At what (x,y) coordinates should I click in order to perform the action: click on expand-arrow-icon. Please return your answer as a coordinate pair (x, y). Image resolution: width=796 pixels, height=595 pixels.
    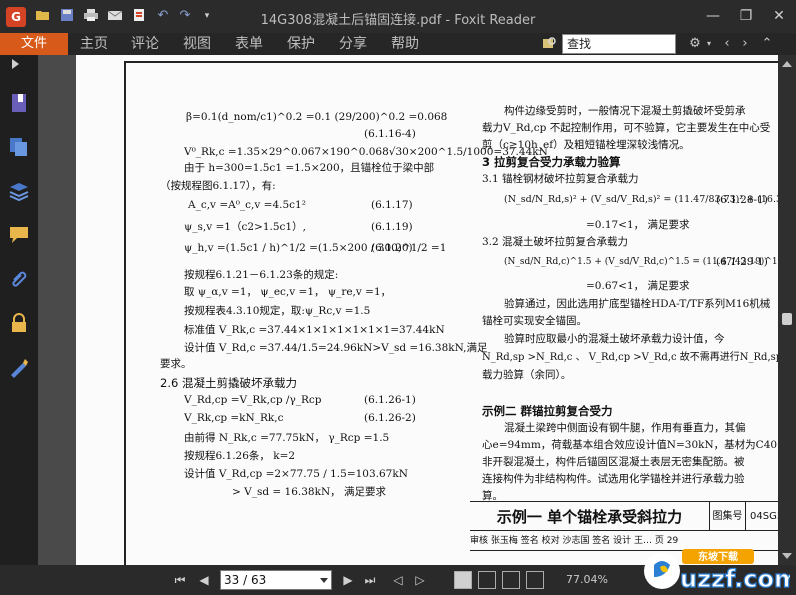
    Looking at the image, I should click on (15, 64).